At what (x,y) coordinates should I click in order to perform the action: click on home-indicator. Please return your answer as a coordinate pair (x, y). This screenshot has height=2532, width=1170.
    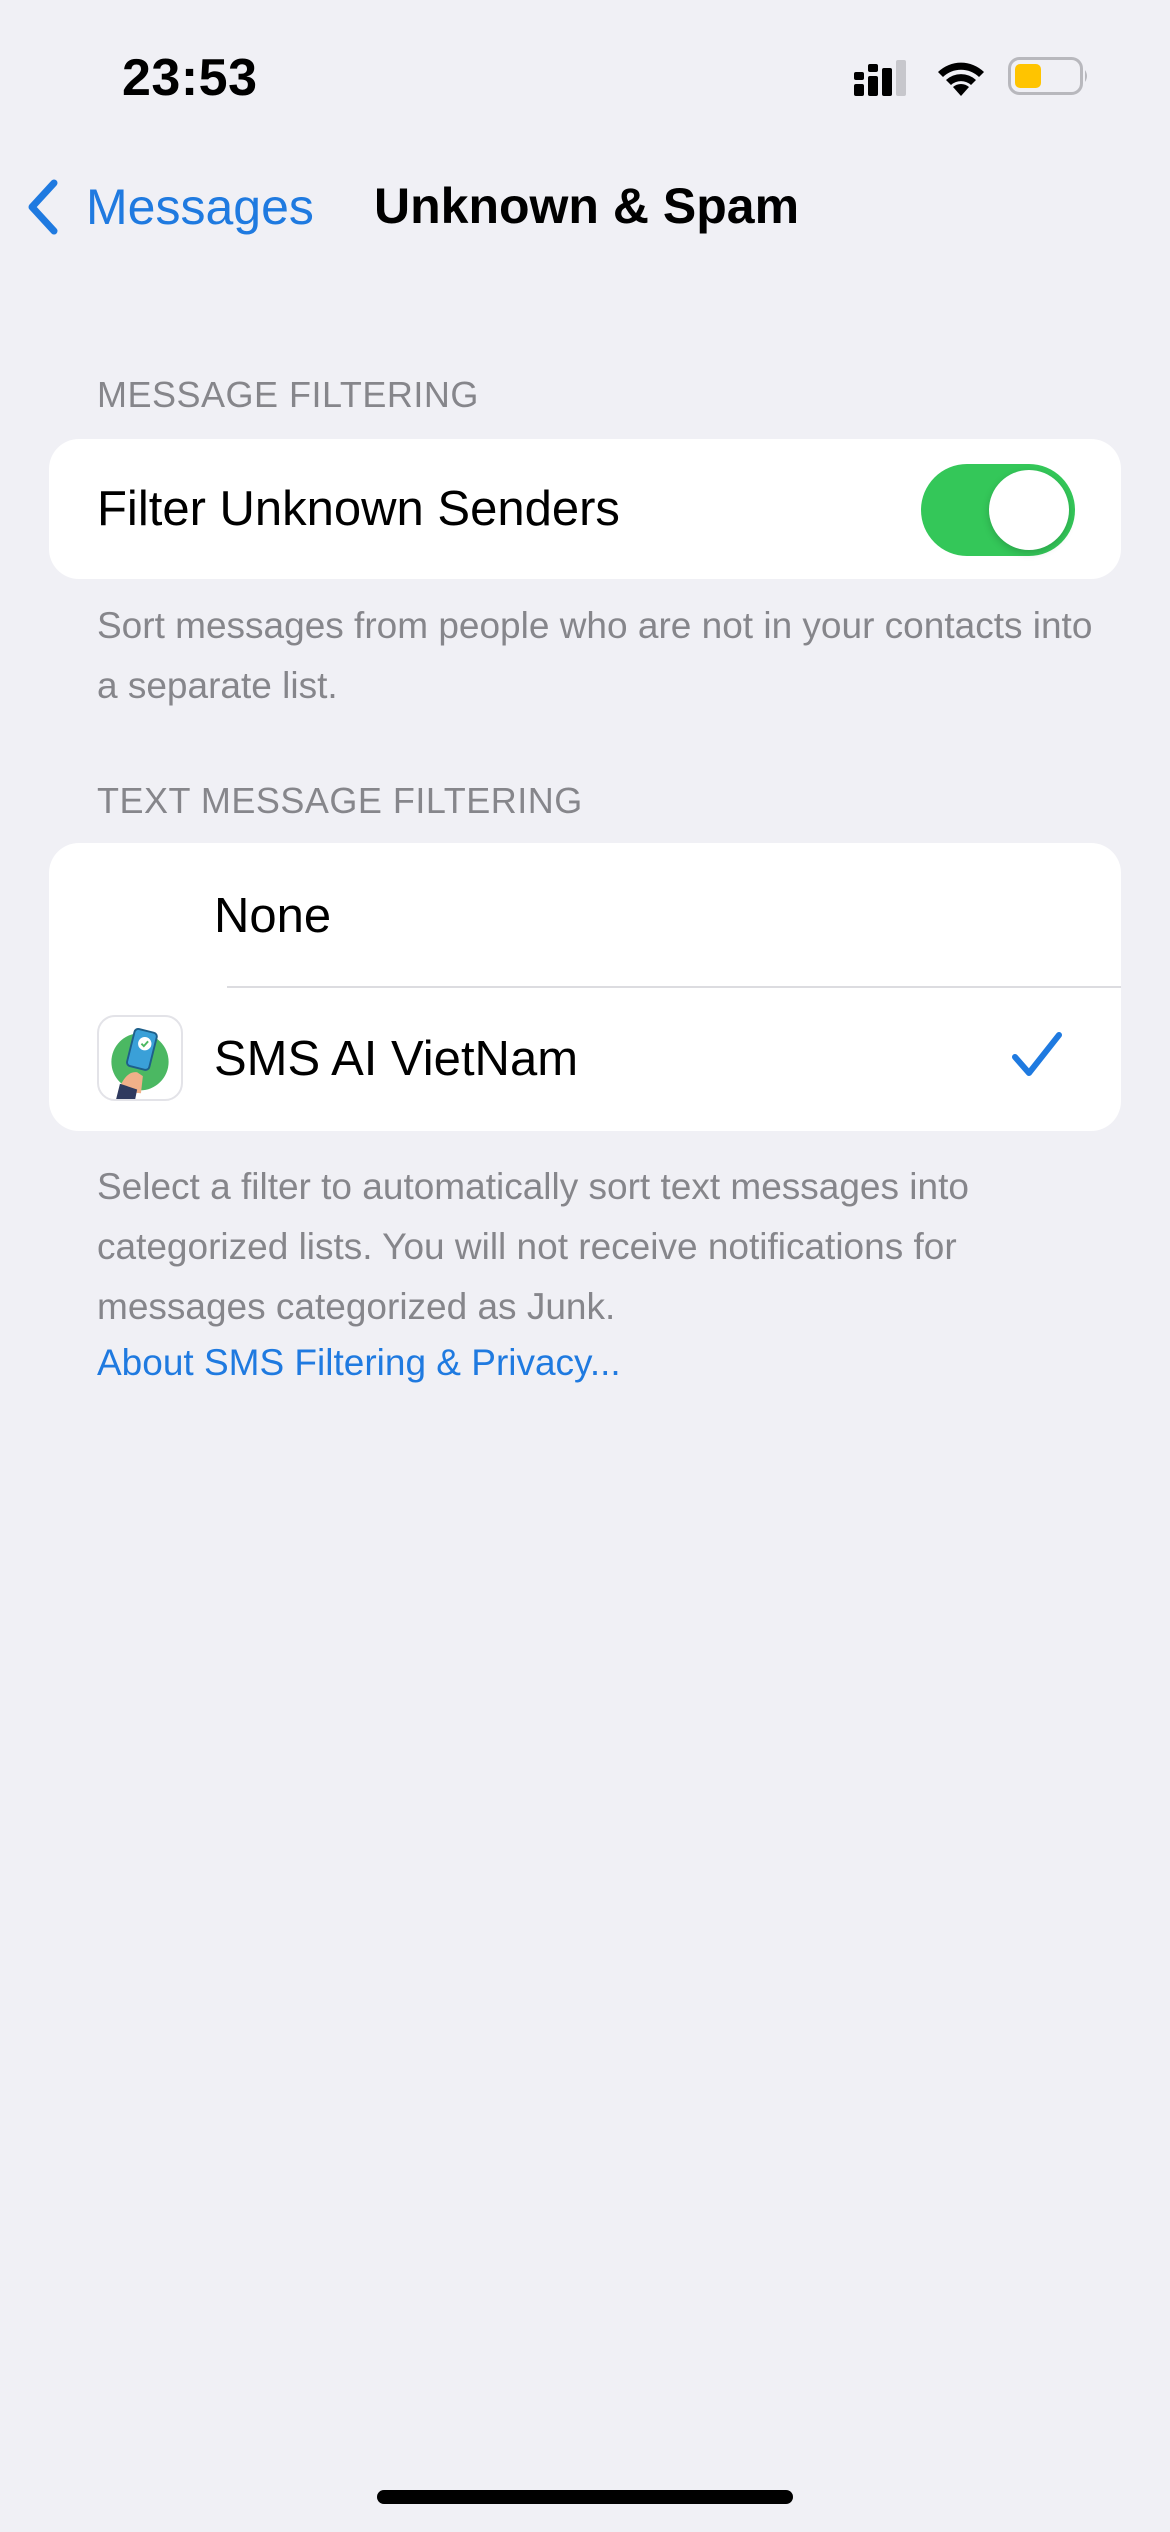
    Looking at the image, I should click on (585, 2497).